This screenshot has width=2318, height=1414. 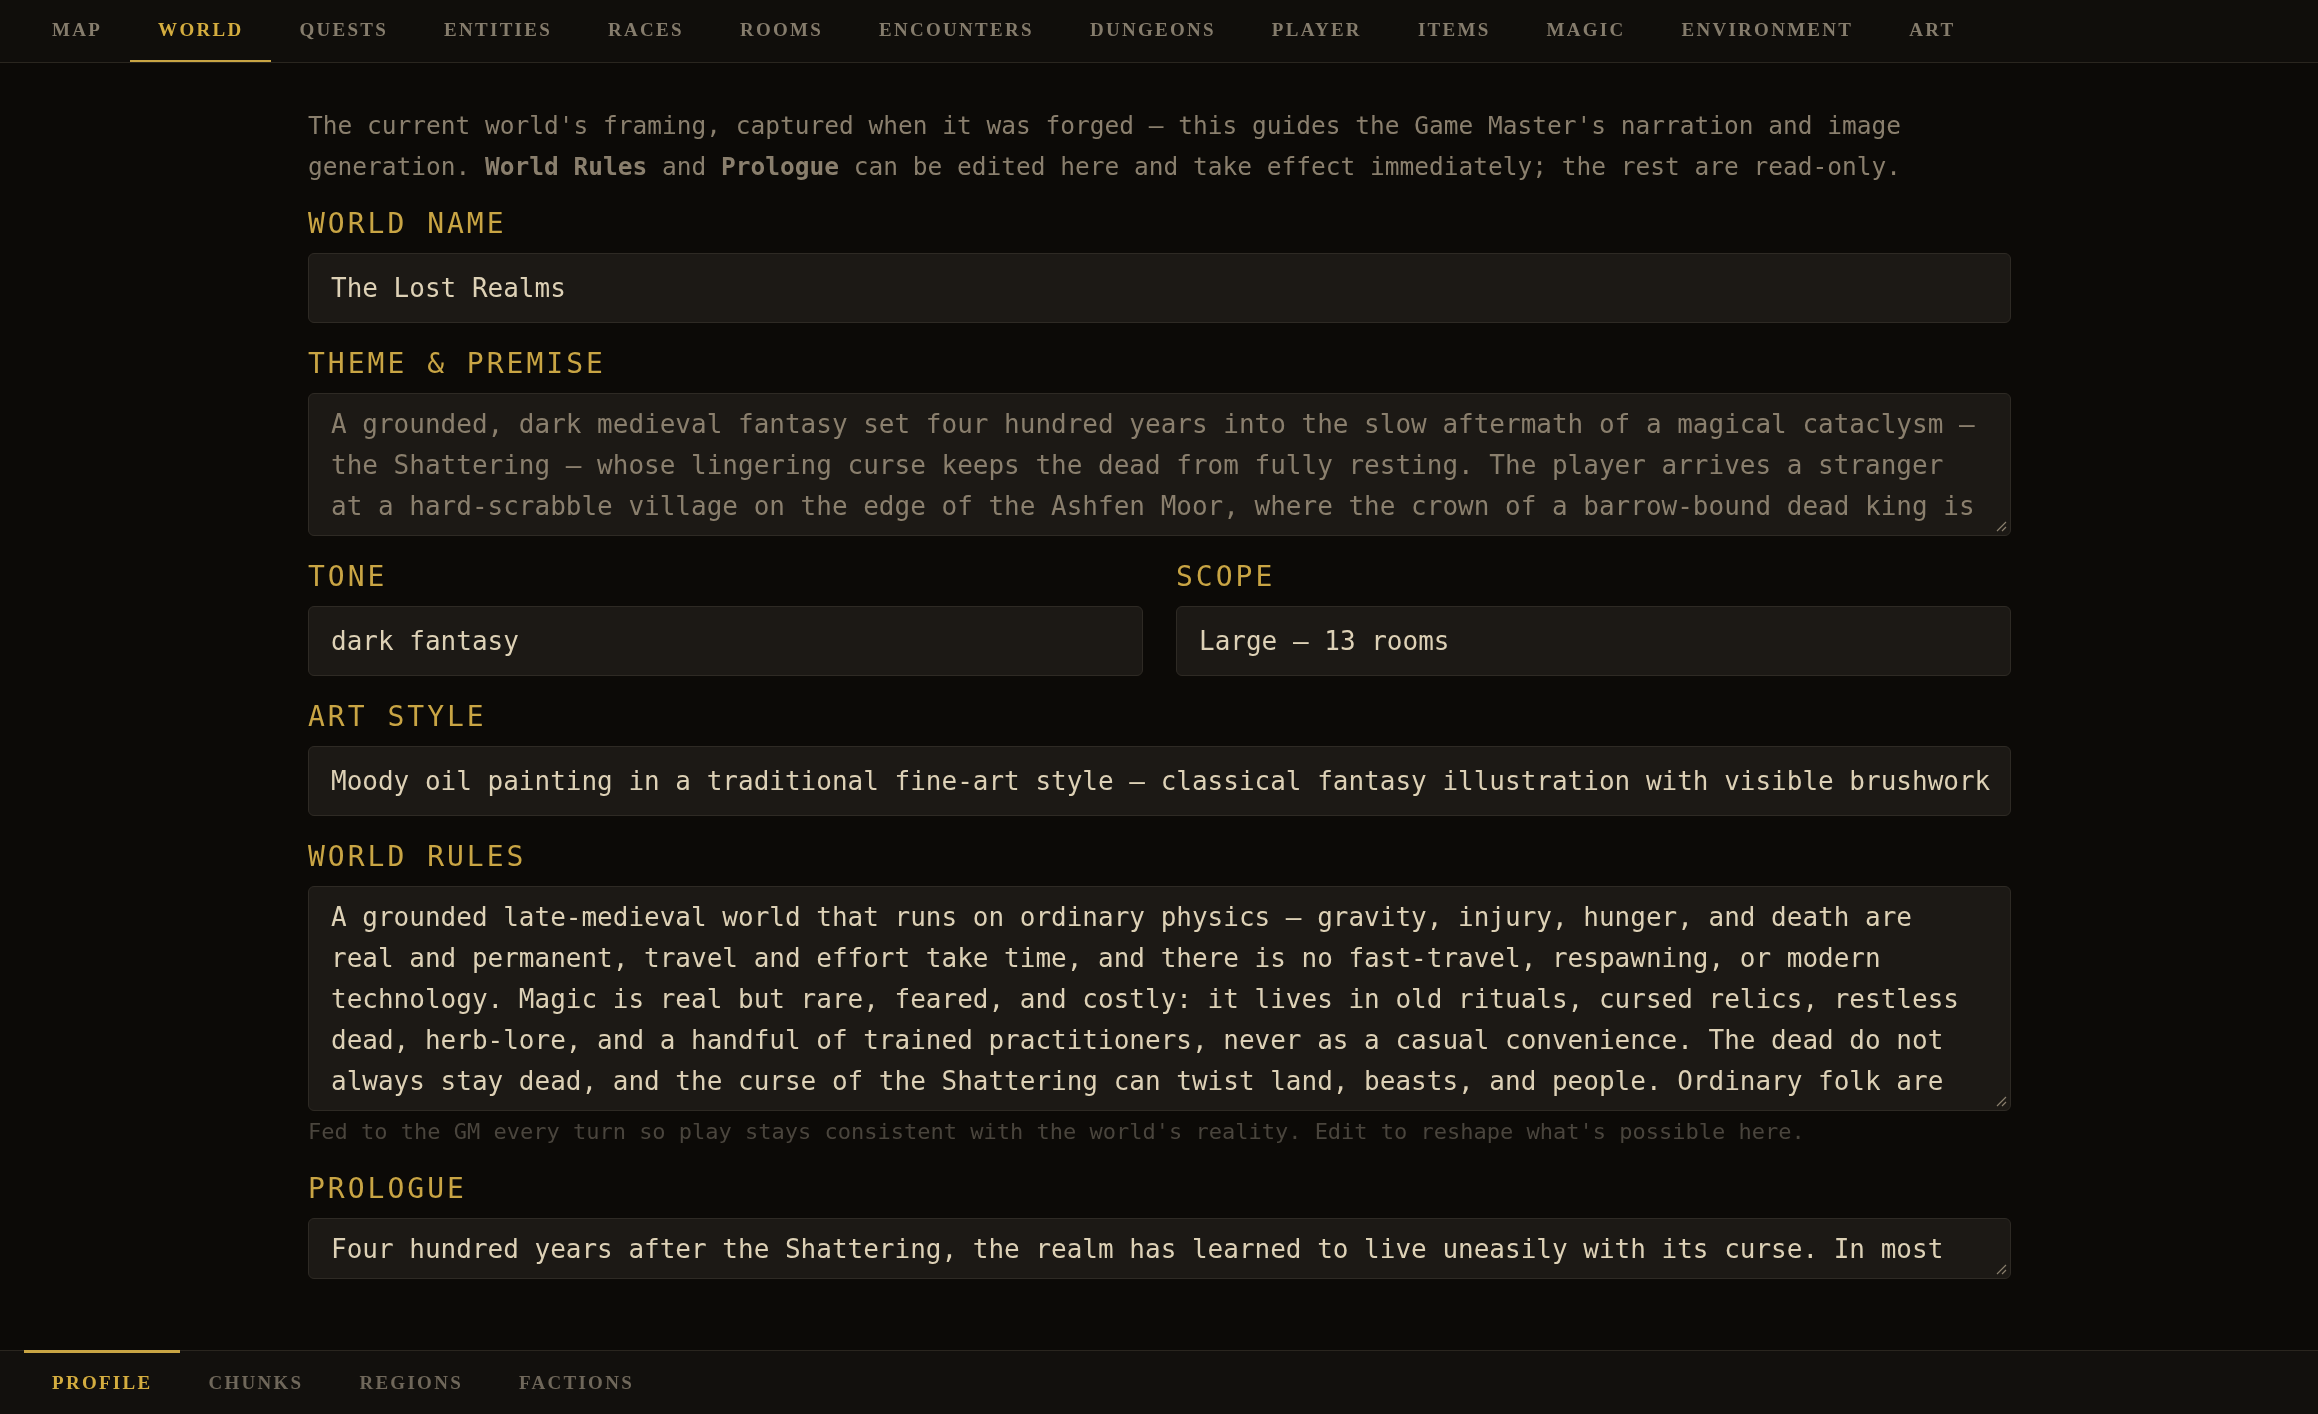 What do you see at coordinates (398, 717) in the screenshot?
I see `field-label: ART STYLE` at bounding box center [398, 717].